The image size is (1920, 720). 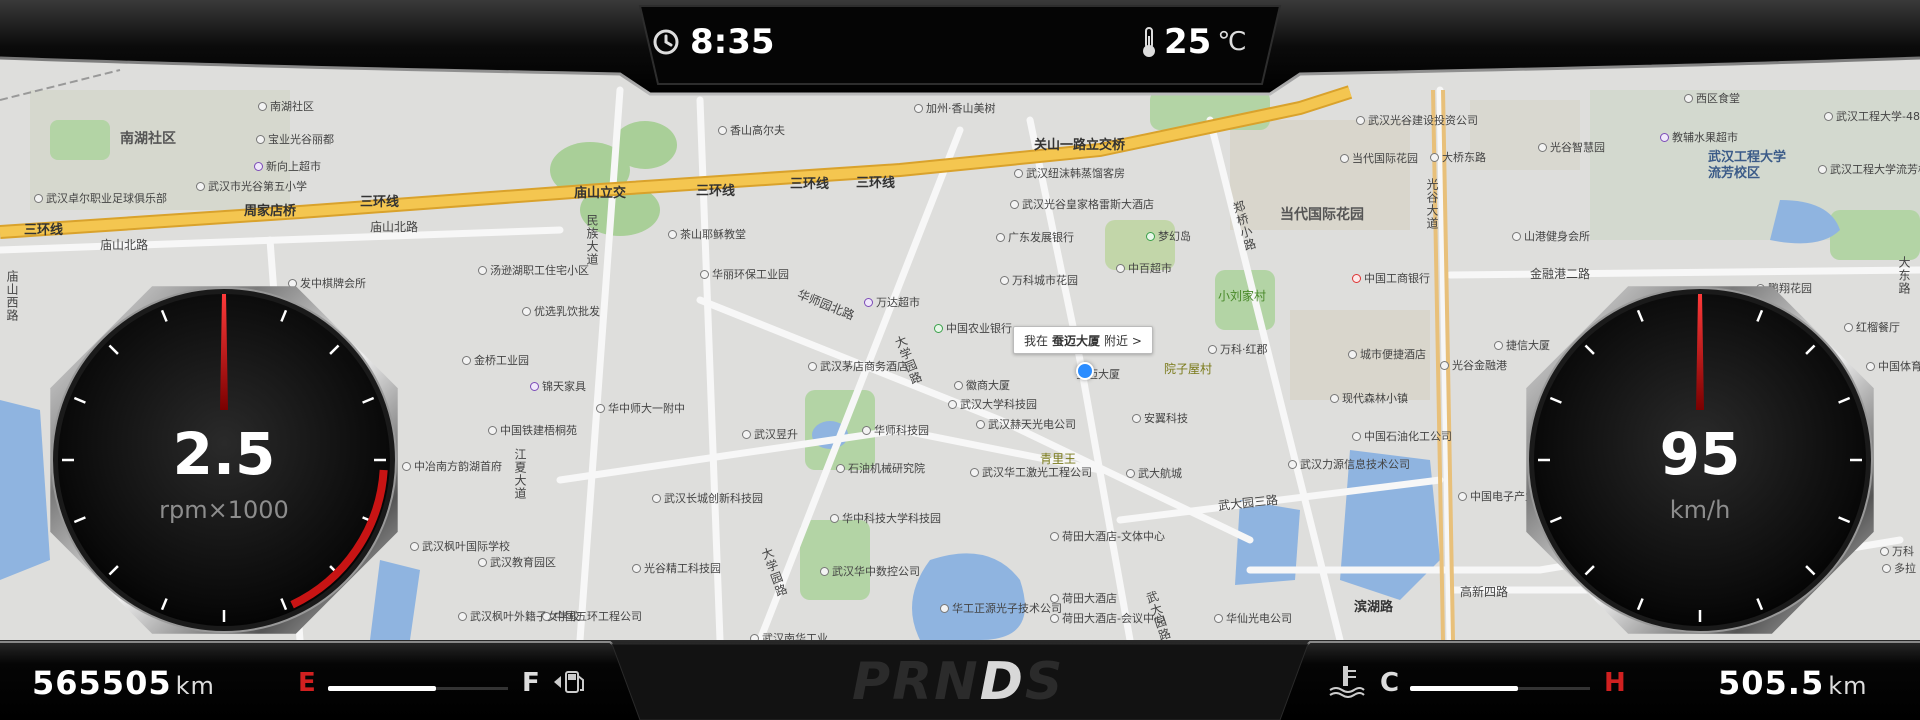 What do you see at coordinates (1391, 278) in the screenshot?
I see `poi-marker: 中国工商银行` at bounding box center [1391, 278].